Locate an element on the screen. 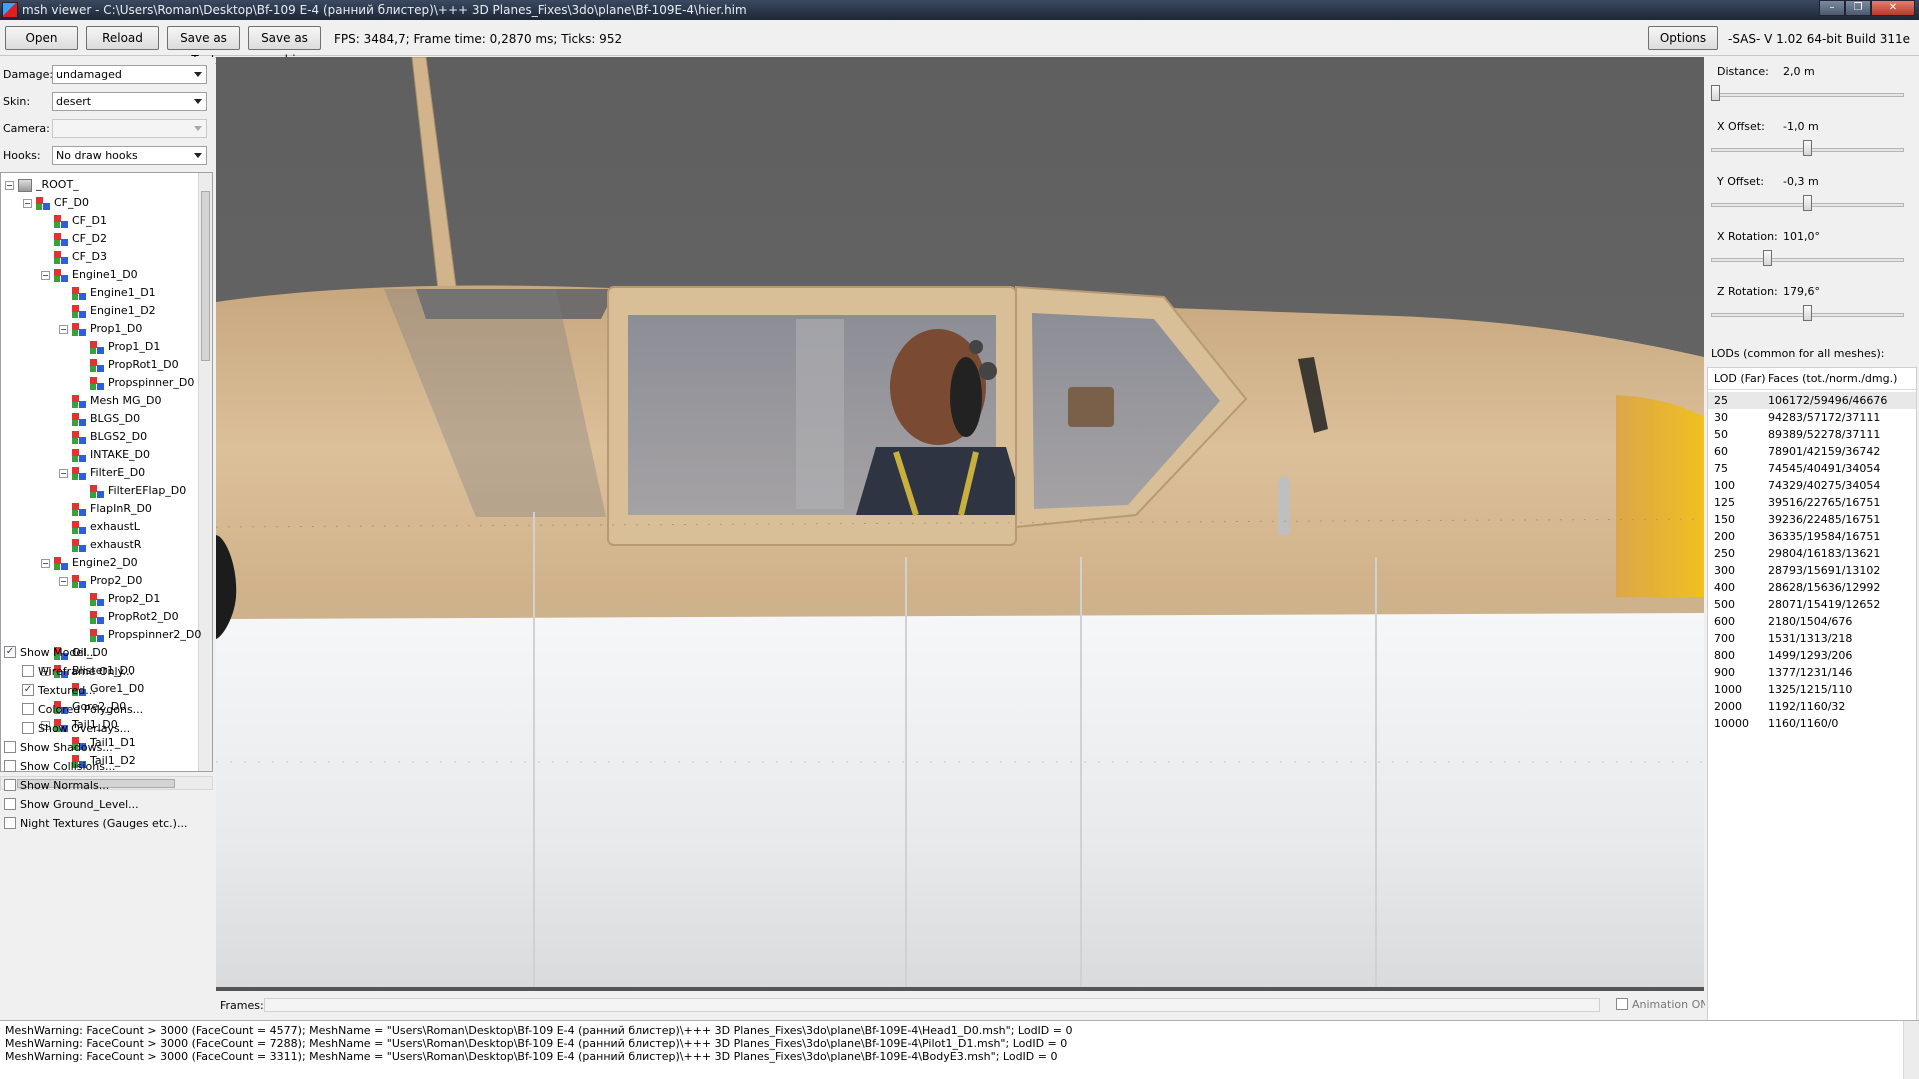 This screenshot has width=1919, height=1079. scroll-thumb is located at coordinates (205, 276).